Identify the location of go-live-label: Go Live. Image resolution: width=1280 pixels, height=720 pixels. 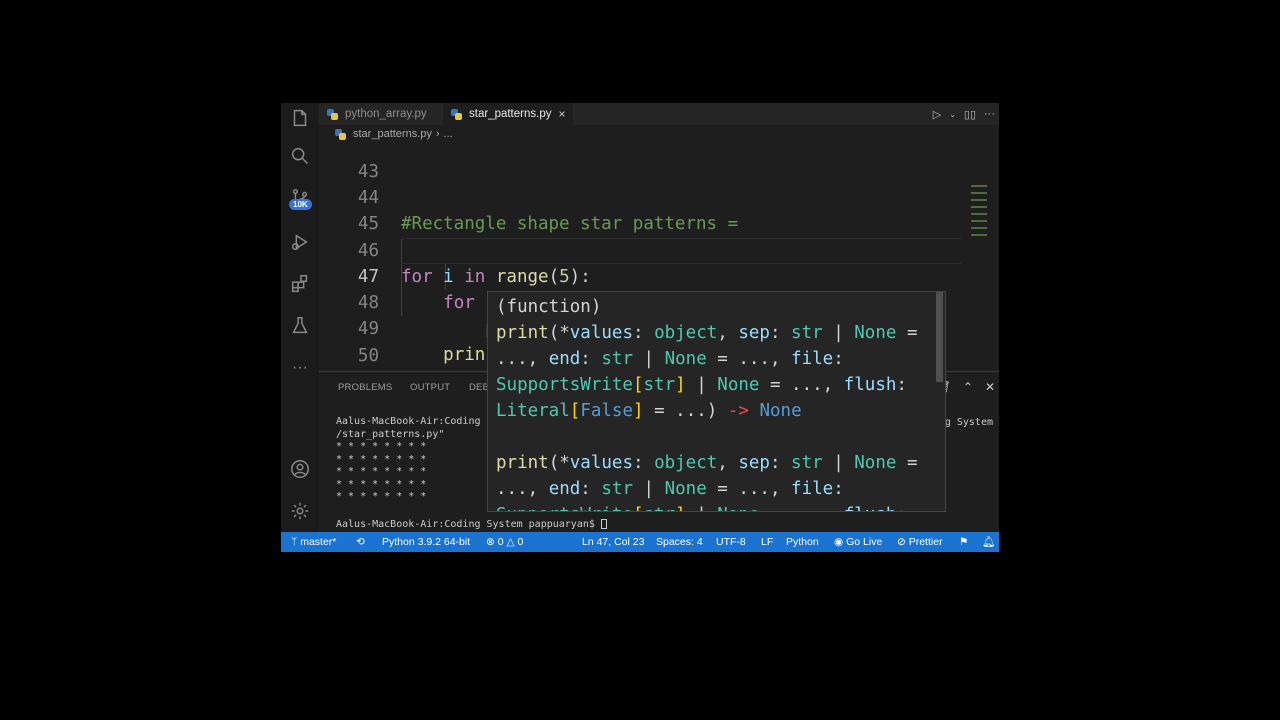
(864, 542).